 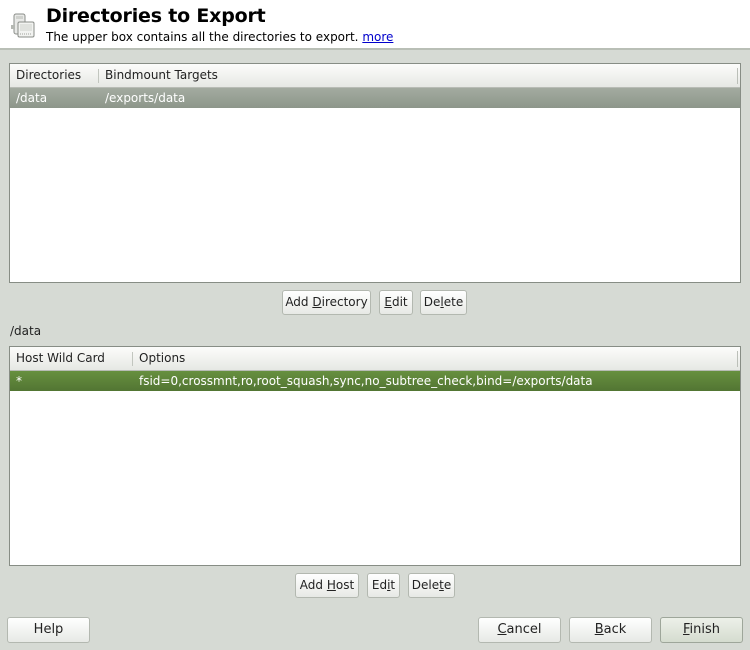 What do you see at coordinates (705, 629) in the screenshot?
I see `label: inish` at bounding box center [705, 629].